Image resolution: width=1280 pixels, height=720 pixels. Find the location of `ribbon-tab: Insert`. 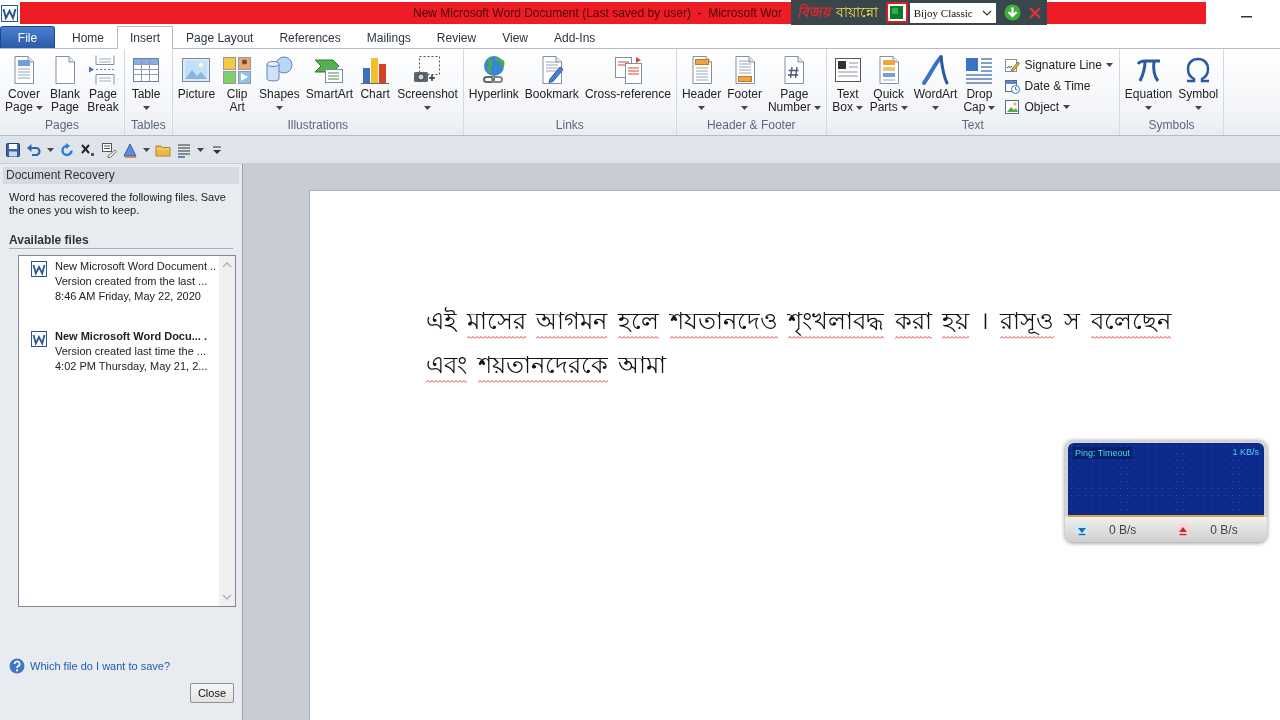

ribbon-tab: Insert is located at coordinates (145, 37).